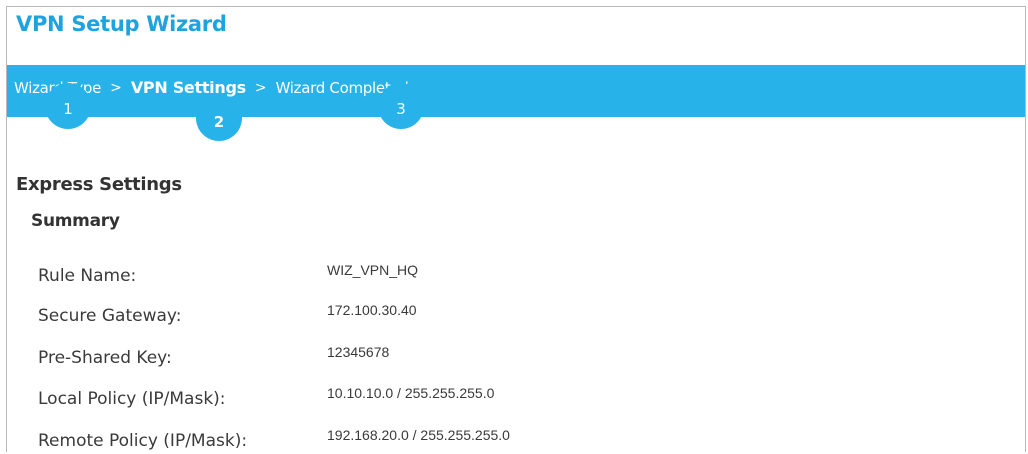  What do you see at coordinates (373, 270) in the screenshot?
I see `field-value: WIZ_VPN_HQ` at bounding box center [373, 270].